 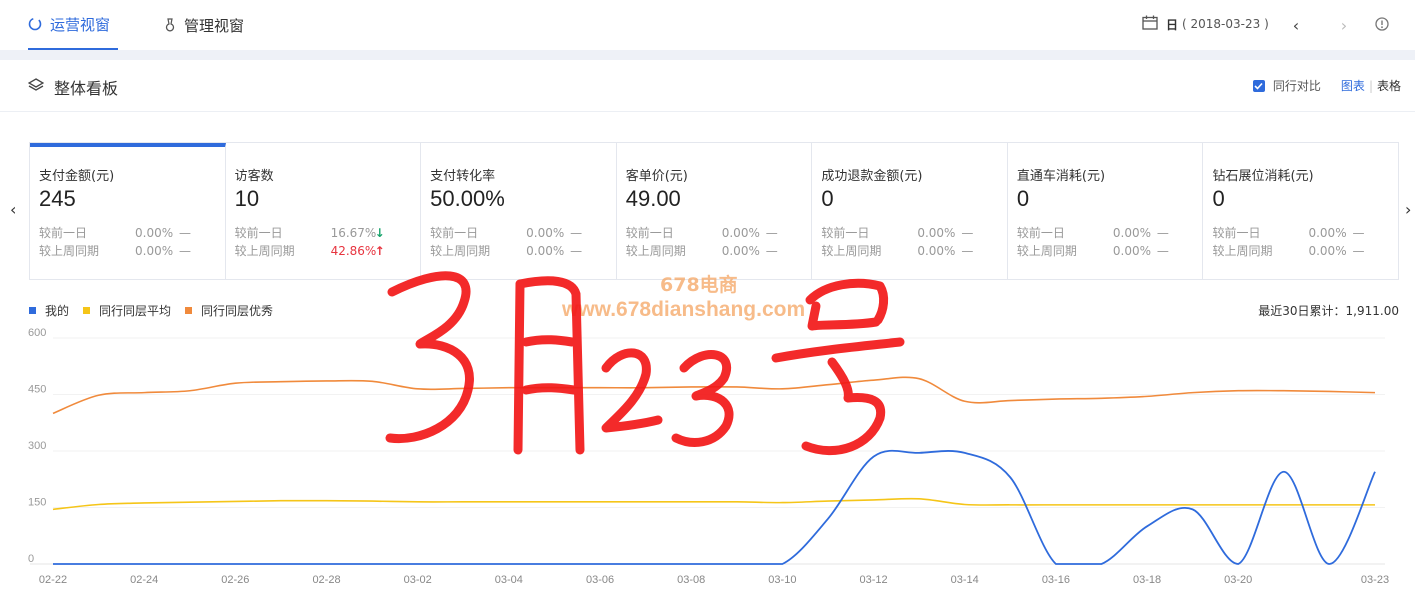 What do you see at coordinates (1344, 25) in the screenshot?
I see `next-date-button: ›` at bounding box center [1344, 25].